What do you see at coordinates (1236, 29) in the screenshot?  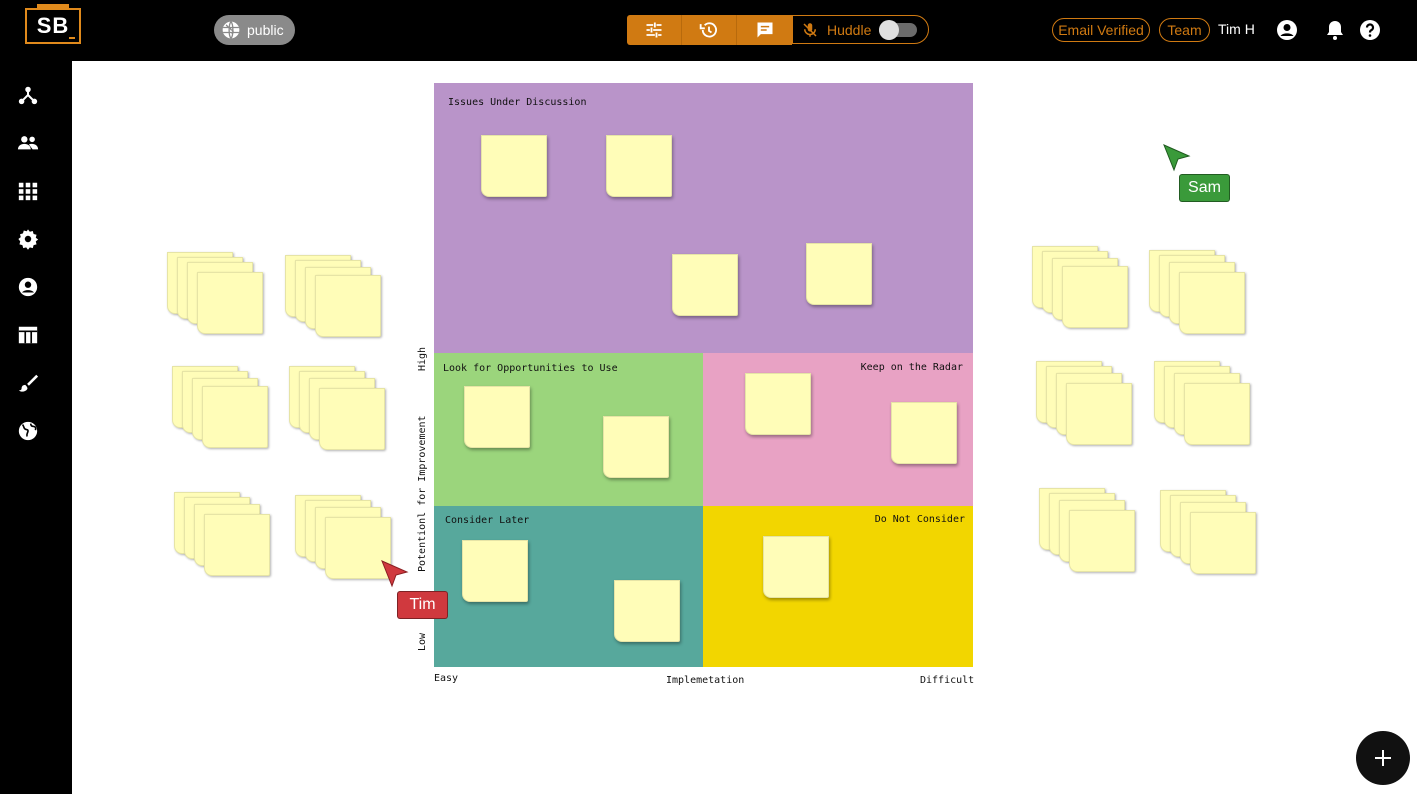 I see `user-name: Tim H` at bounding box center [1236, 29].